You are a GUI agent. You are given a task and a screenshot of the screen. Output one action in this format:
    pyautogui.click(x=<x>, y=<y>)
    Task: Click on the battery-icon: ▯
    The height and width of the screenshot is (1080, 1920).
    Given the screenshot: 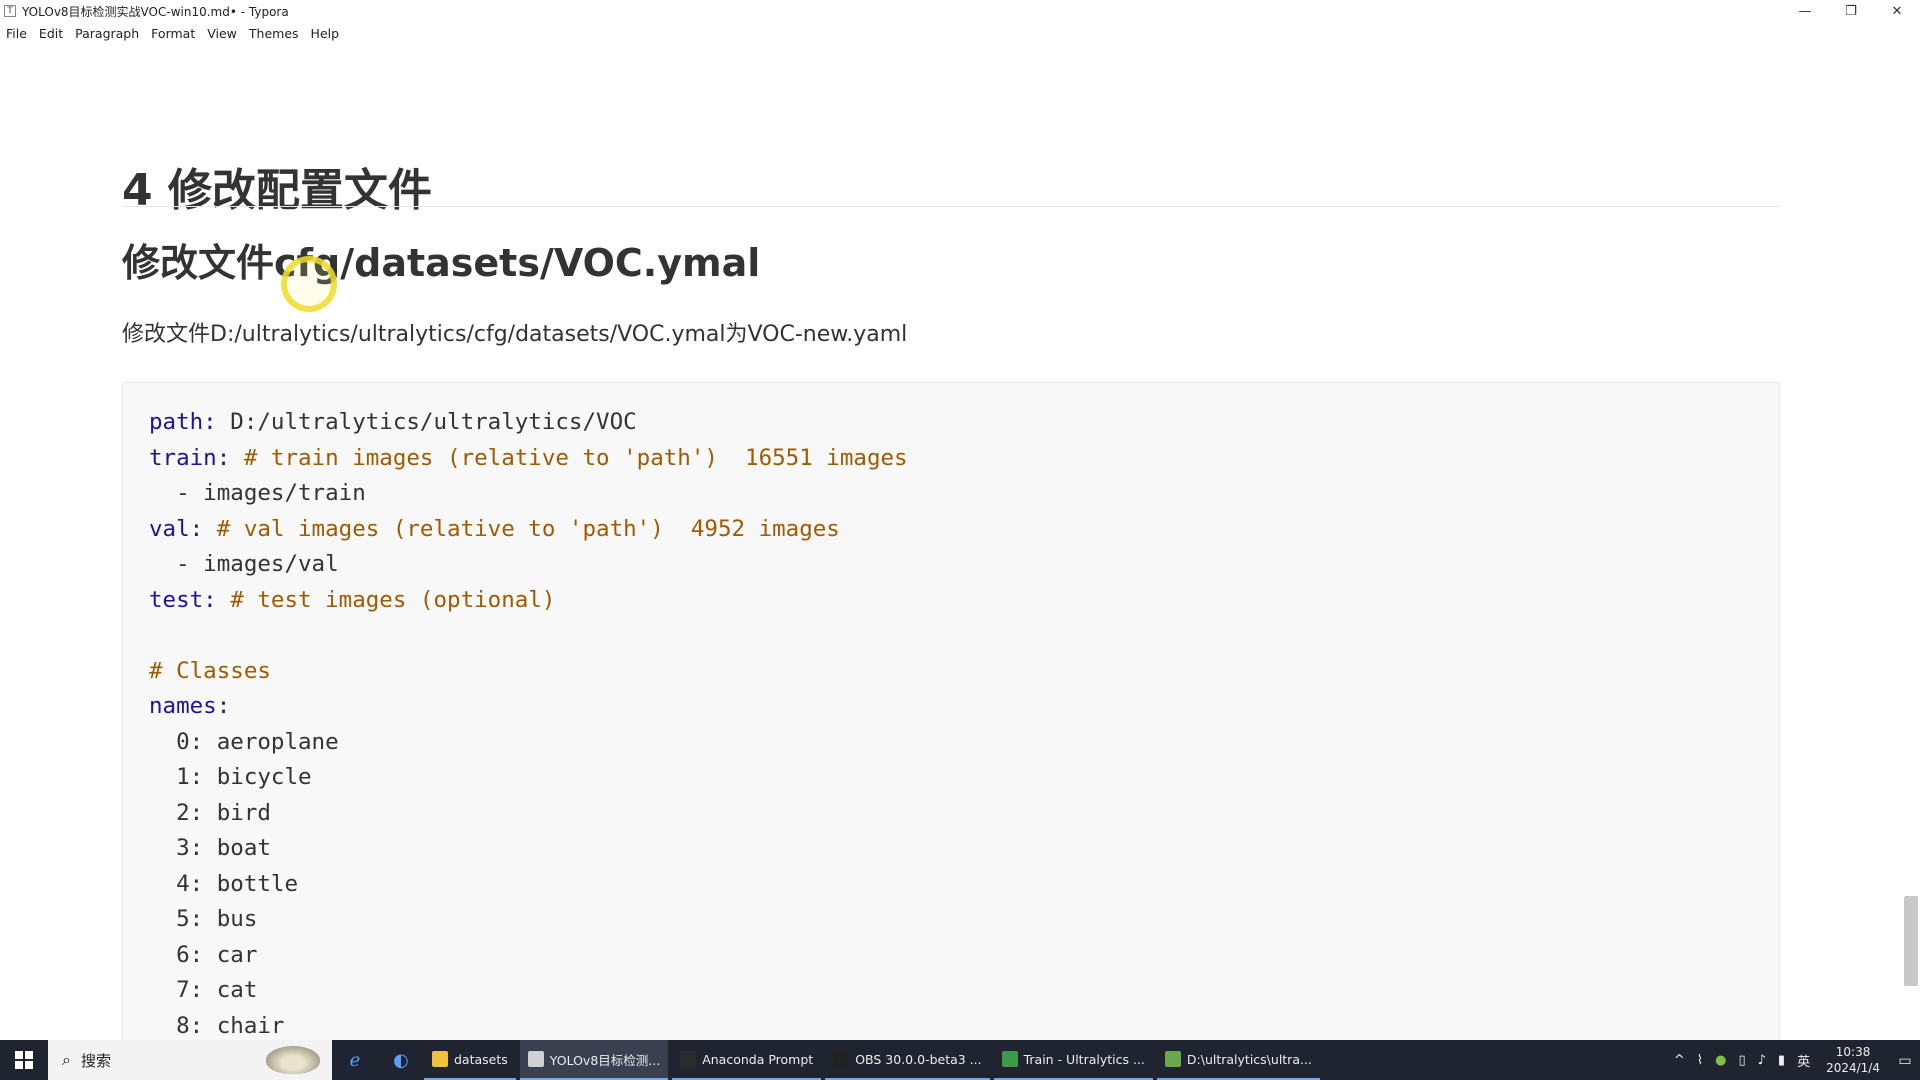 What is the action you would take?
    pyautogui.click(x=1741, y=1060)
    